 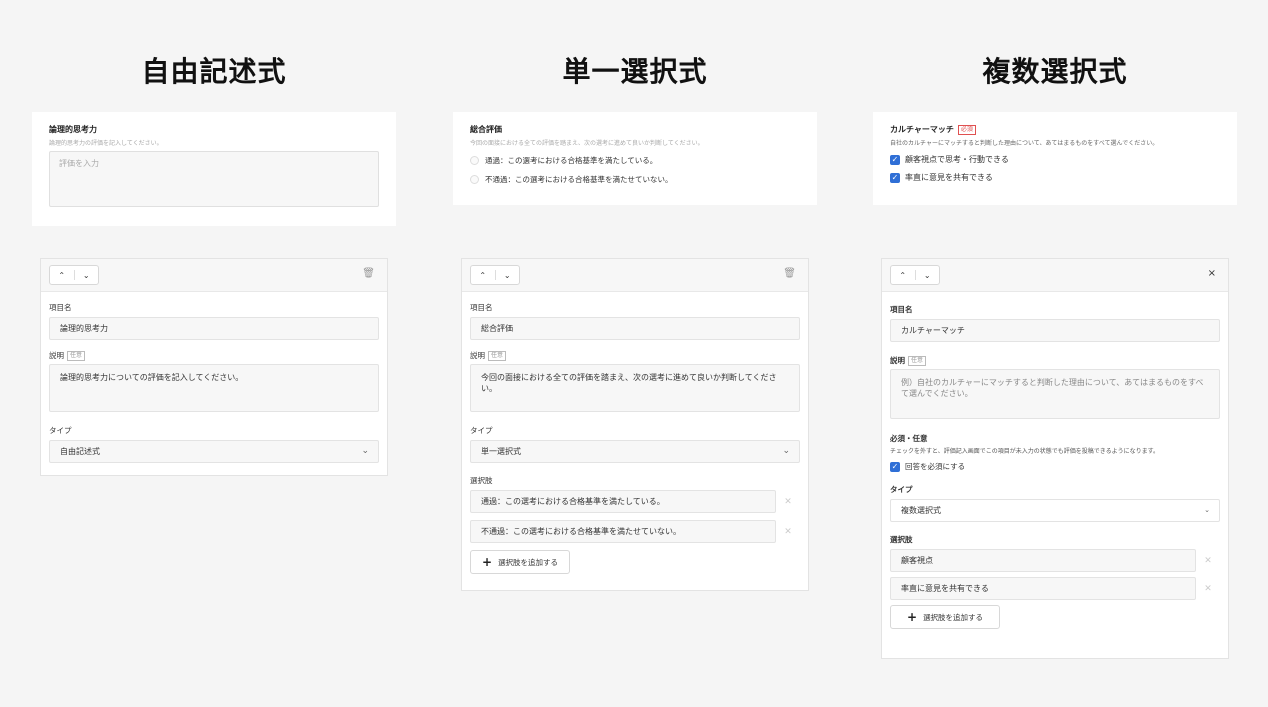 What do you see at coordinates (579, 179) in the screenshot?
I see `radio-label: 不通過：この選考における合格基準を満たせていない。` at bounding box center [579, 179].